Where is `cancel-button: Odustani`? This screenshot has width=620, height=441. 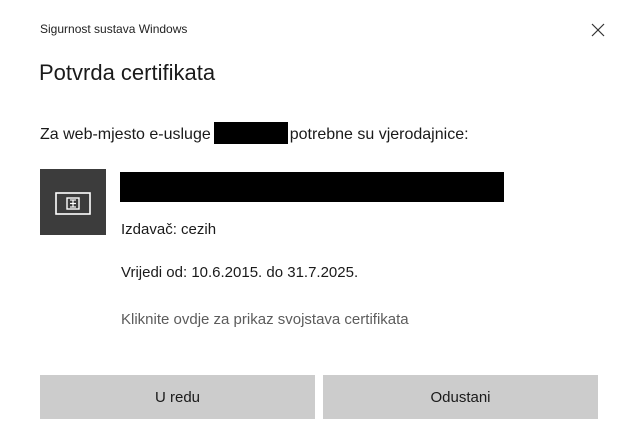 cancel-button: Odustani is located at coordinates (460, 397).